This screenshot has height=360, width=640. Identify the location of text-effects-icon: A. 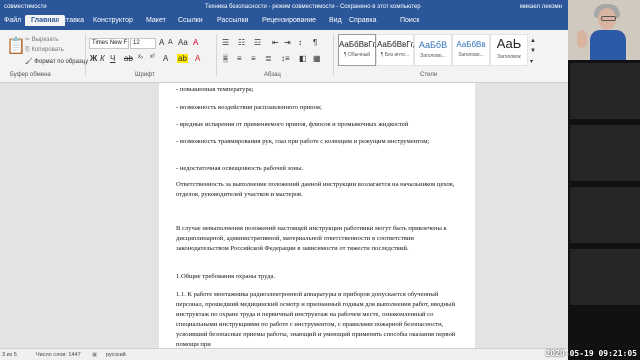
(165, 58).